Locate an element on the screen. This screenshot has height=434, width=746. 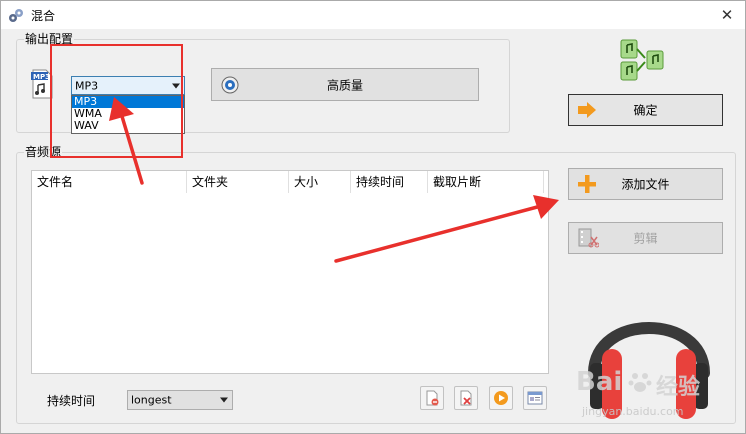
title-bar: 混合 ✕ is located at coordinates (373, 15).